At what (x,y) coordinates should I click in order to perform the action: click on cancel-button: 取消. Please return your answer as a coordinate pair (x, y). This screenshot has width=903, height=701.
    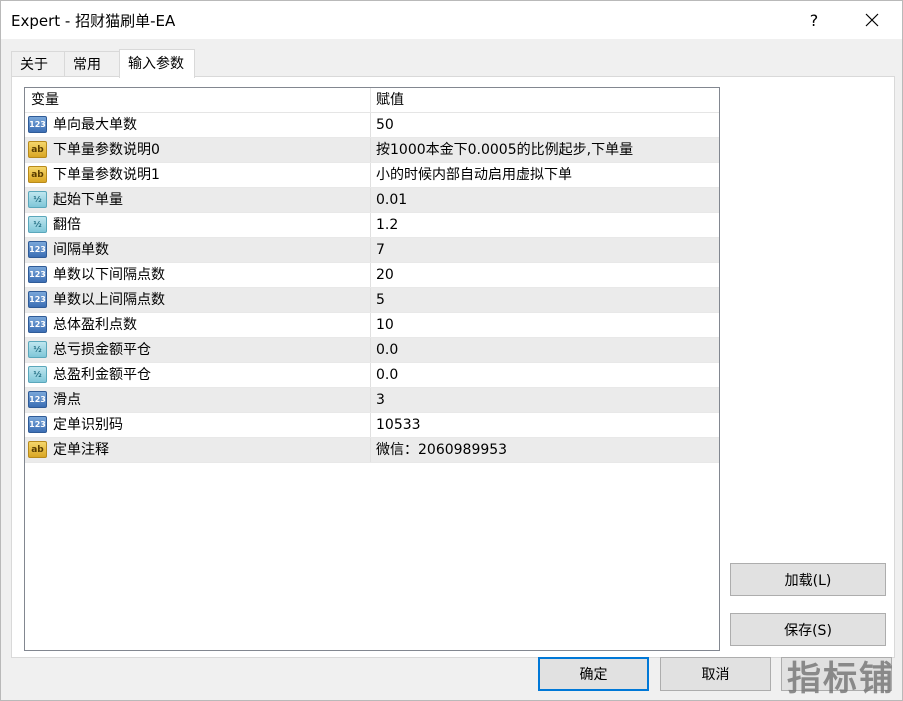
    Looking at the image, I should click on (715, 674).